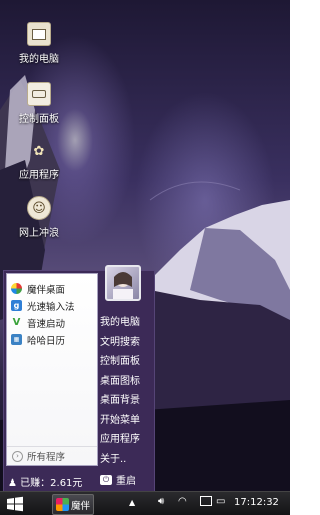 This screenshot has width=320, height=515. Describe the element at coordinates (39, 94) in the screenshot. I see `control-panel-icon` at that location.